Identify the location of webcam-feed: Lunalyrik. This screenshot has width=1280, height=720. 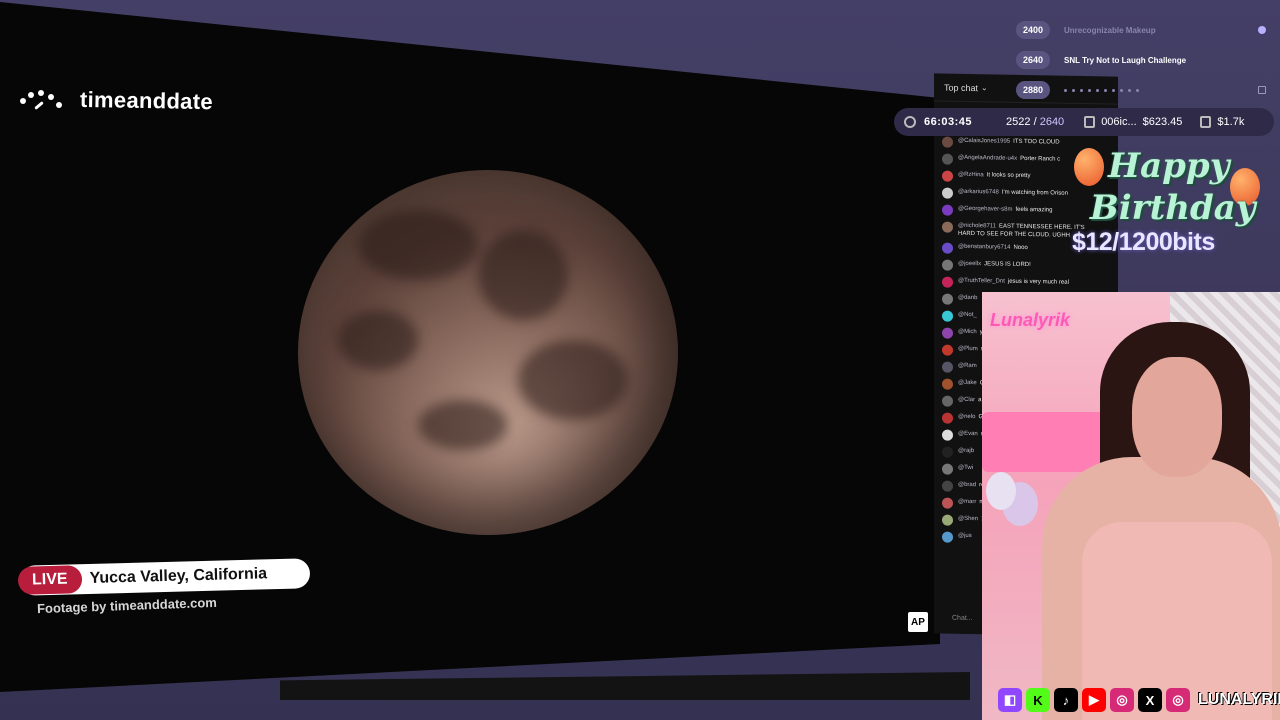
(1131, 506).